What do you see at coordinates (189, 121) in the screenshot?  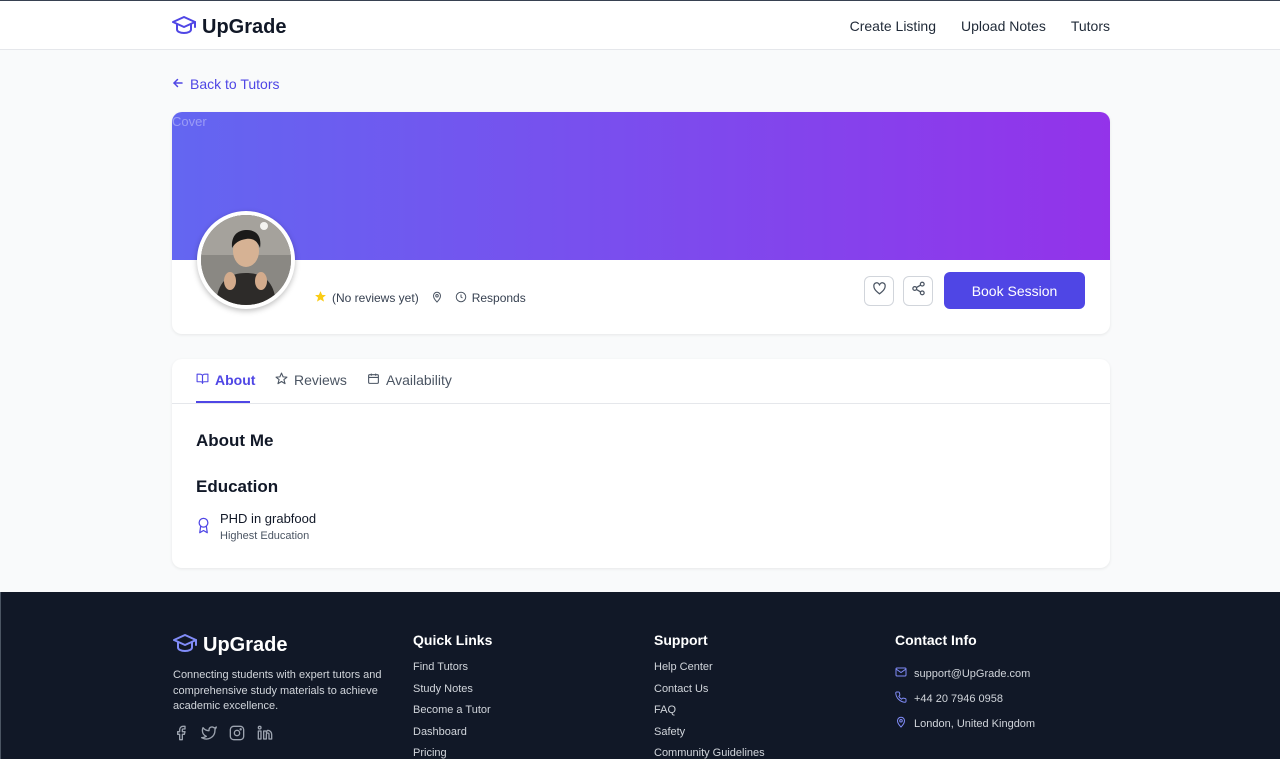 I see `cover-alt-text: Cover` at bounding box center [189, 121].